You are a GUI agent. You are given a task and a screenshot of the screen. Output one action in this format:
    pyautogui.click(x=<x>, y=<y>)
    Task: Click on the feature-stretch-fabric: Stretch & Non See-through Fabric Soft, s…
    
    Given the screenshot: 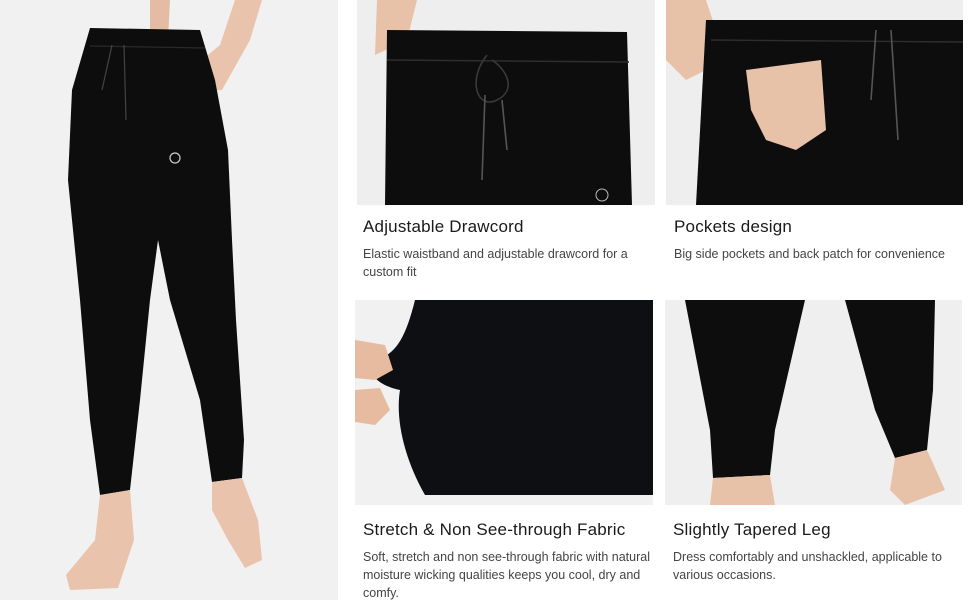 What is the action you would take?
    pyautogui.click(x=508, y=561)
    